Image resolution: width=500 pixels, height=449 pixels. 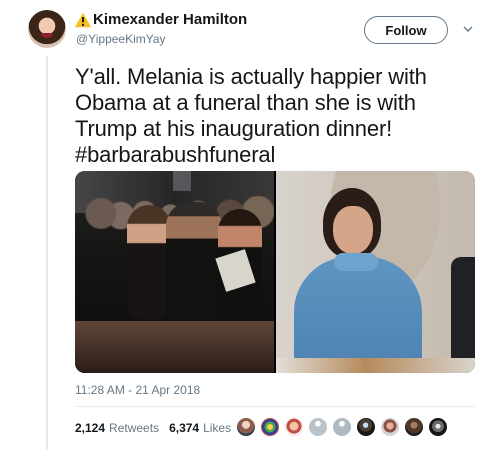 What do you see at coordinates (406, 30) in the screenshot?
I see `follow-button: Follow` at bounding box center [406, 30].